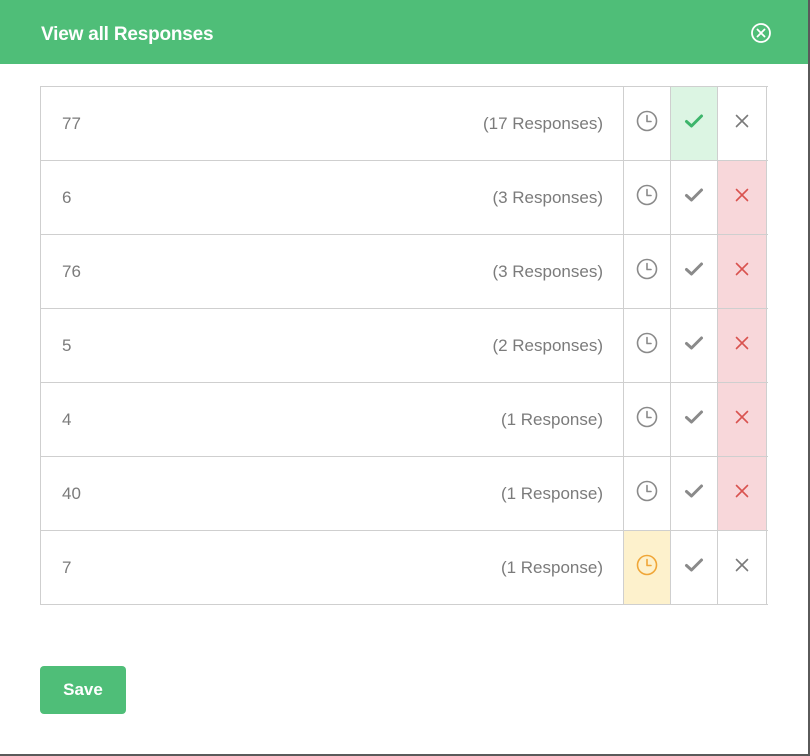 The width and height of the screenshot is (810, 756). I want to click on table-row: 76 (3 Responses), so click(404, 272).